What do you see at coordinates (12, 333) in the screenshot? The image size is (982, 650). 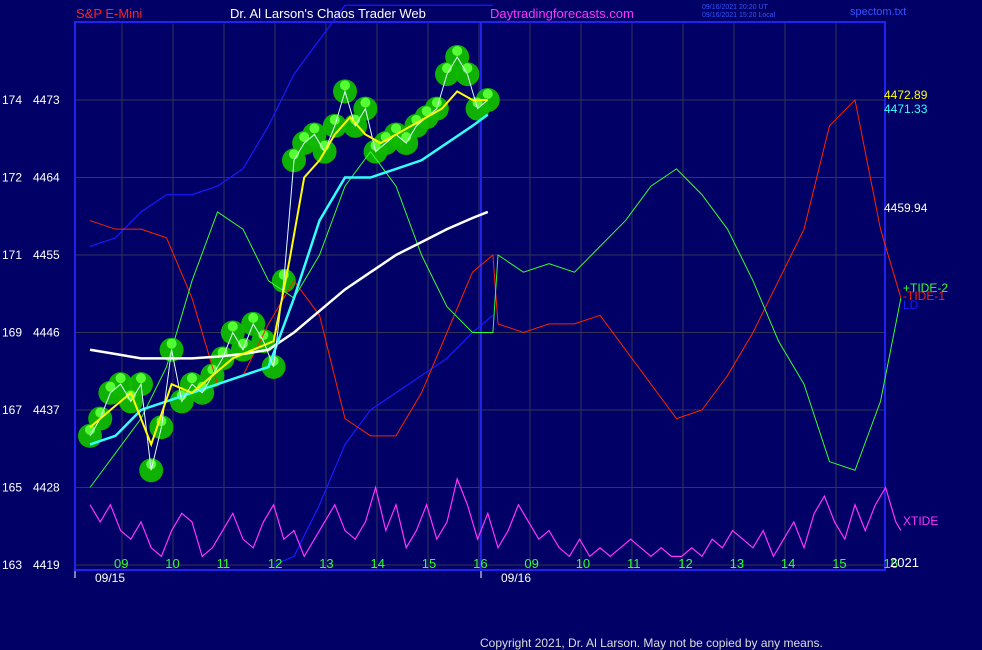 I see `y-tick-left: 169` at bounding box center [12, 333].